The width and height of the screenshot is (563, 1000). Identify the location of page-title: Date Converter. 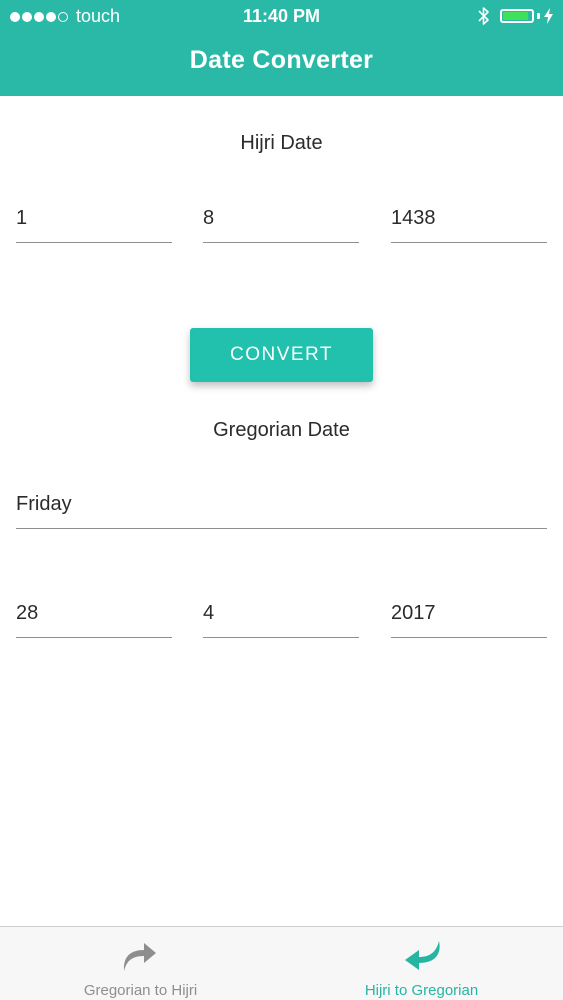
(281, 60).